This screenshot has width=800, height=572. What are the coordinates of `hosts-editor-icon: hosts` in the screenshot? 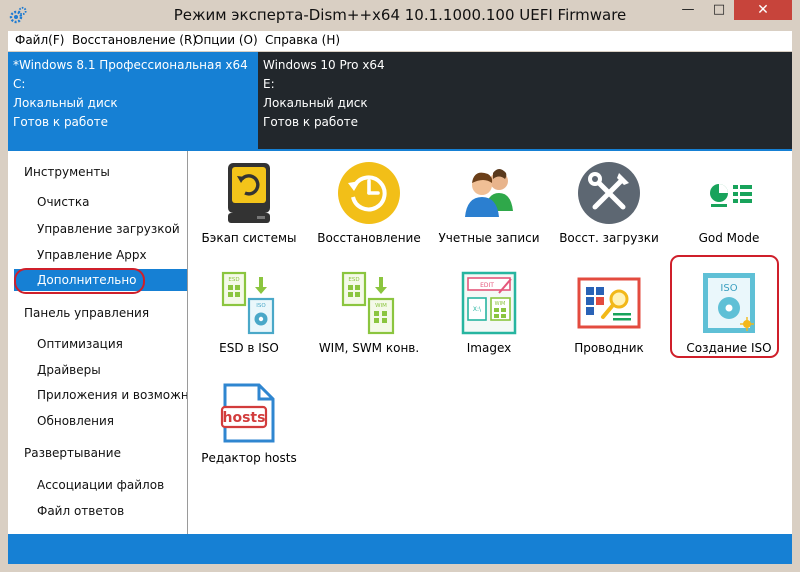 It's located at (247, 413).